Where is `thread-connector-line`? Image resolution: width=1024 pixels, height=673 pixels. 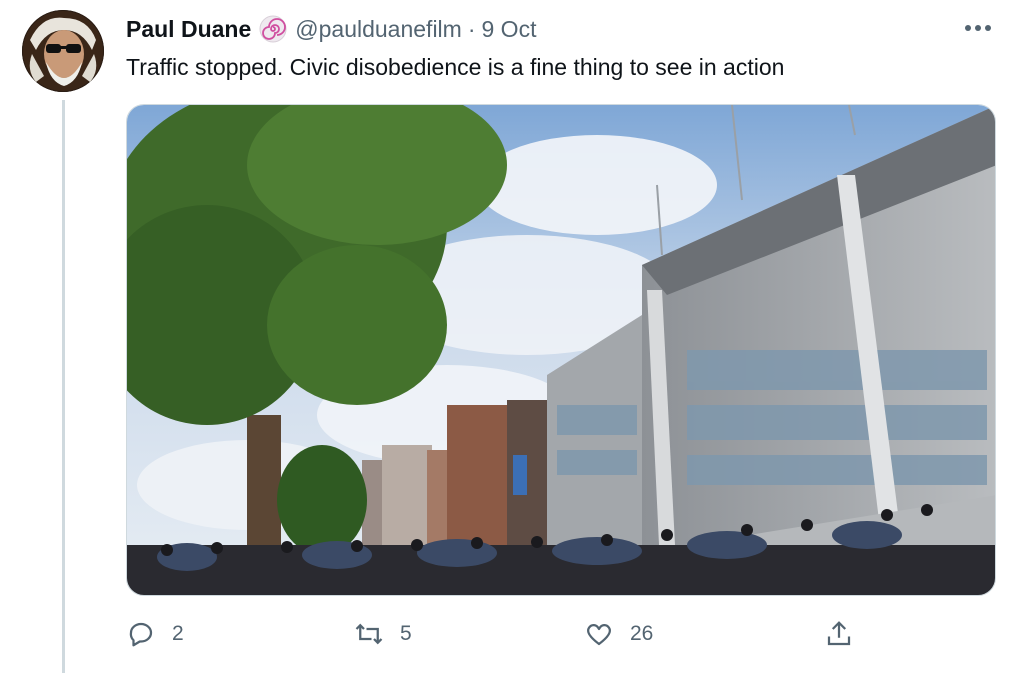 thread-connector-line is located at coordinates (63, 386).